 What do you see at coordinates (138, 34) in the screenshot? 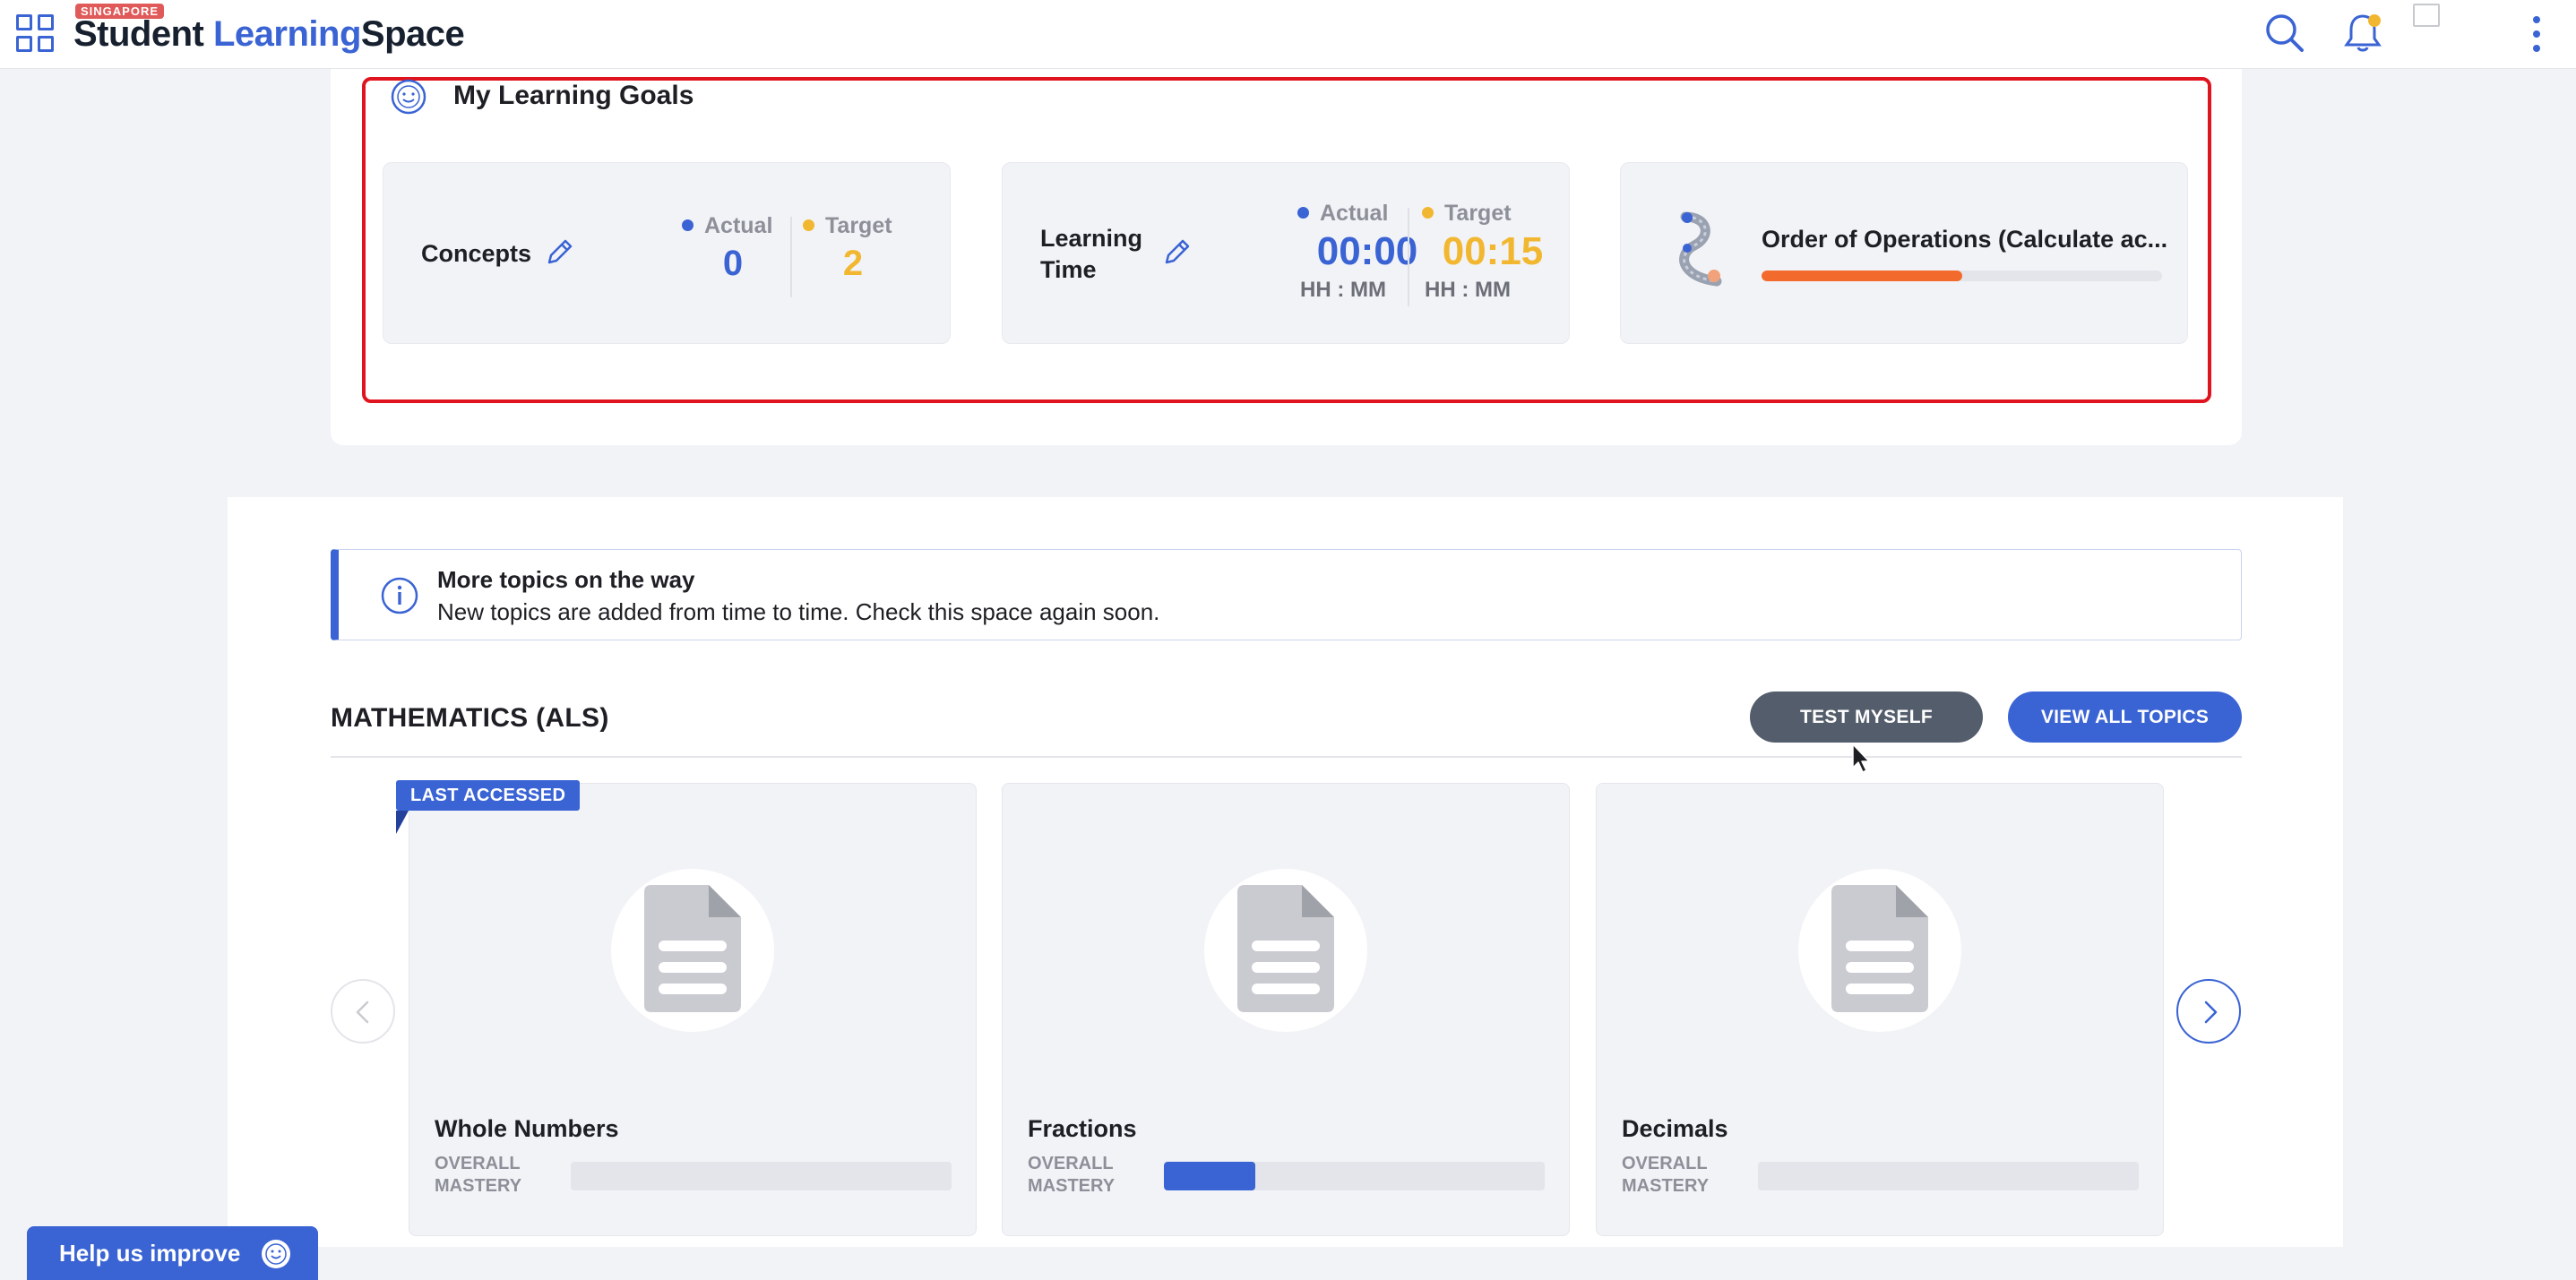
I see `brand-word-student: Student` at bounding box center [138, 34].